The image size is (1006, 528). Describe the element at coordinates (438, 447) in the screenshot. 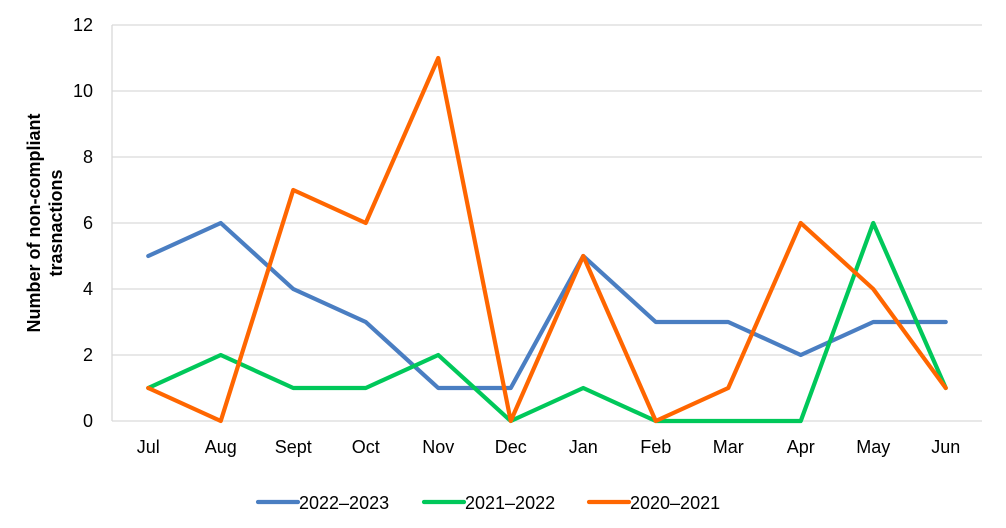

I see `x-tick-label: Nov` at that location.